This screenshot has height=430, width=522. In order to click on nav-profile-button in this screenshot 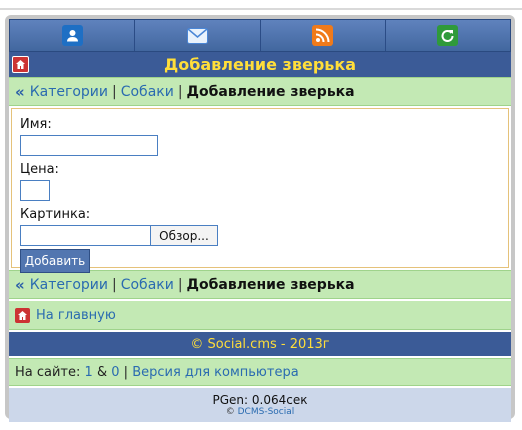, I will do `click(73, 35)`.